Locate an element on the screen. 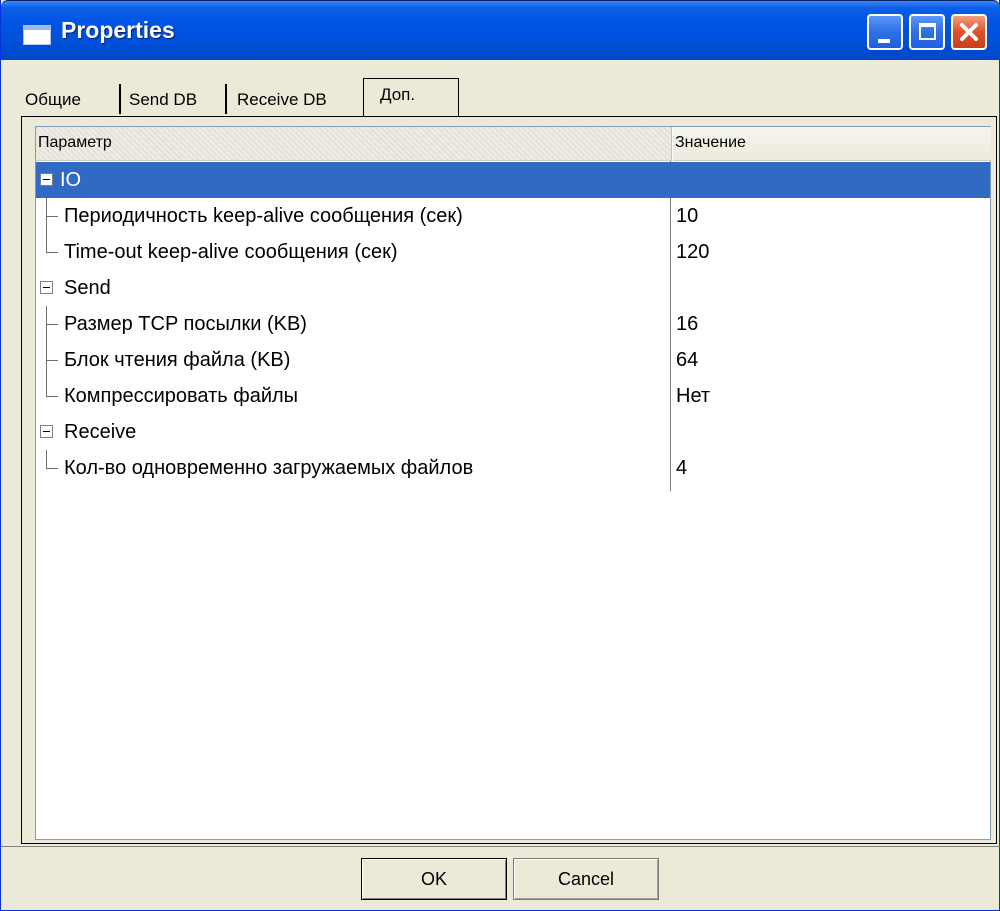 The image size is (1000, 911). maximize-button is located at coordinates (927, 32).